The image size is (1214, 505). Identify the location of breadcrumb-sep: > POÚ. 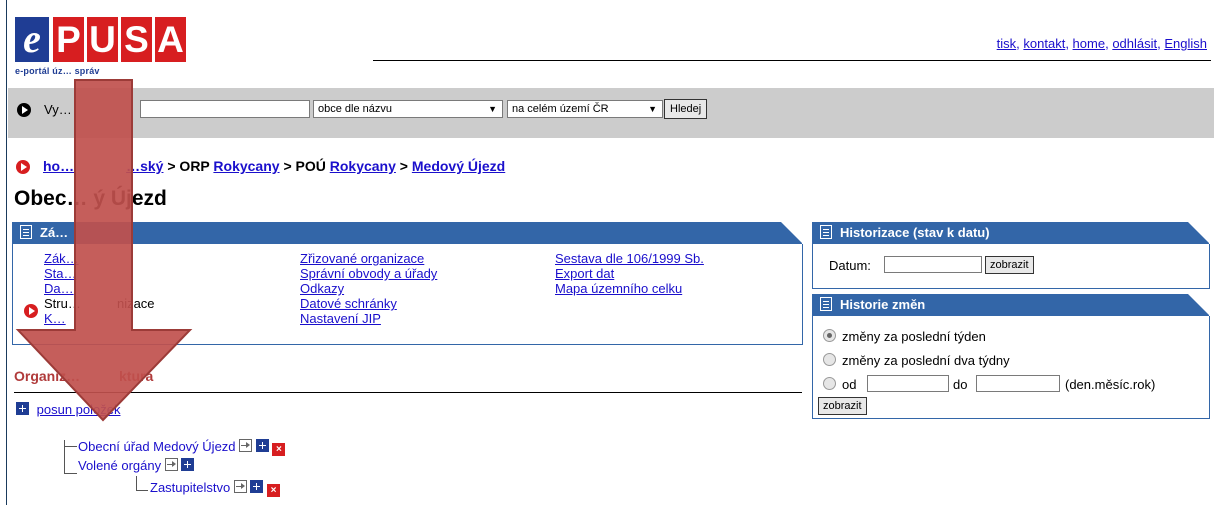
(304, 166).